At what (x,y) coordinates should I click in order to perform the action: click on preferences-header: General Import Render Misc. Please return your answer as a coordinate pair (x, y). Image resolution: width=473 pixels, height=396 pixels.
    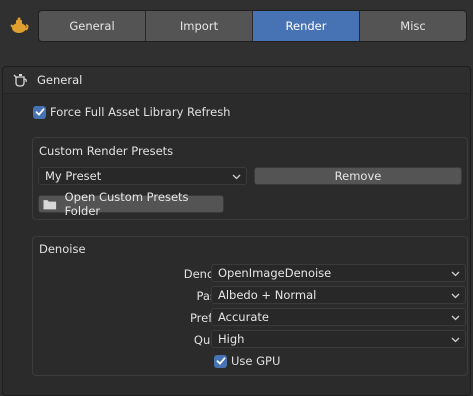
    Looking at the image, I should click on (236, 26).